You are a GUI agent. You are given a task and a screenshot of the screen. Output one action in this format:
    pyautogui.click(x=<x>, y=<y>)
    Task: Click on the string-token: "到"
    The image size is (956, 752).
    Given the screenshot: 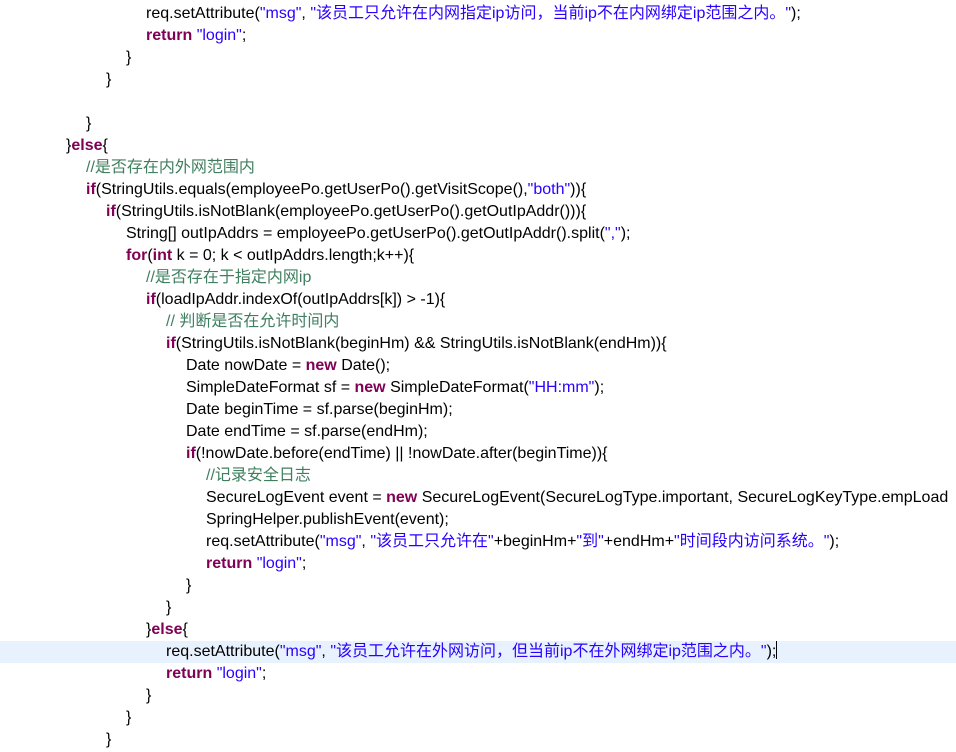 What is the action you would take?
    pyautogui.click(x=590, y=541)
    